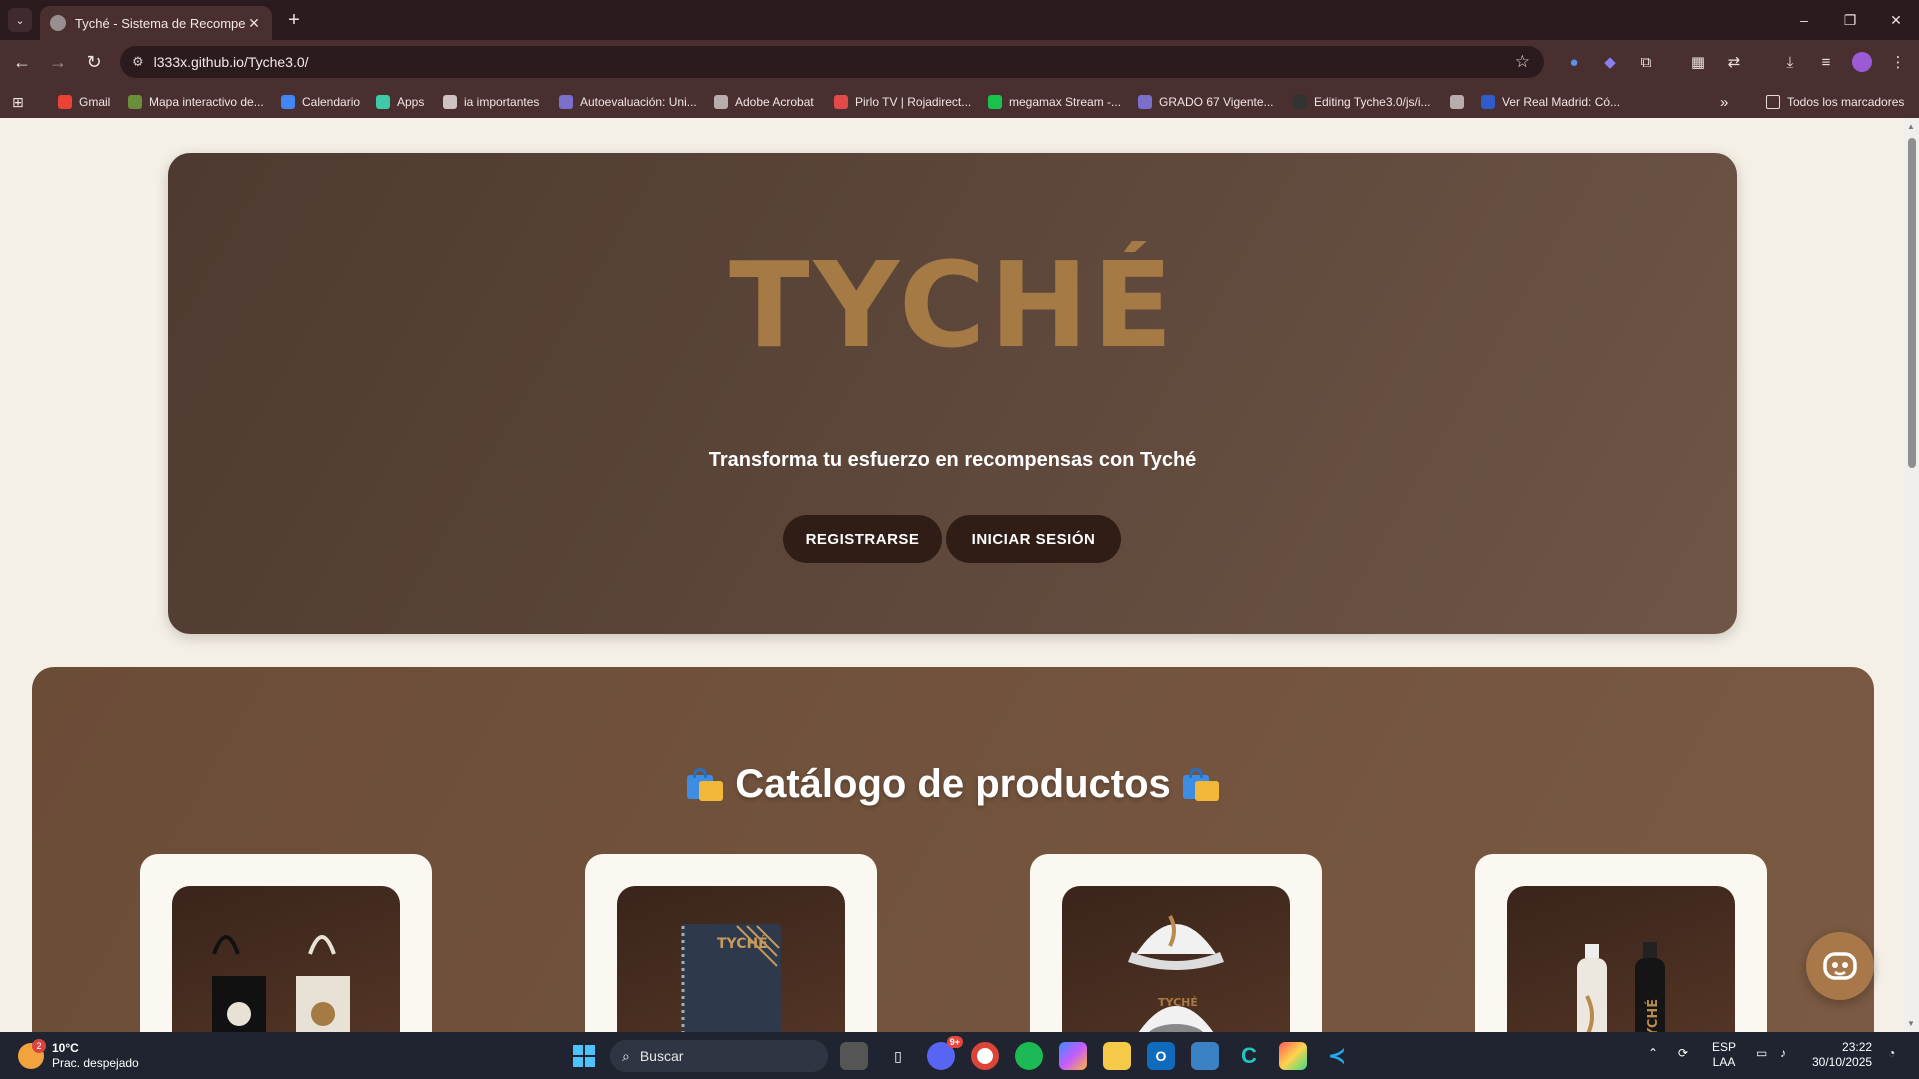  I want to click on edge-like-icon: C, so click(1249, 1056).